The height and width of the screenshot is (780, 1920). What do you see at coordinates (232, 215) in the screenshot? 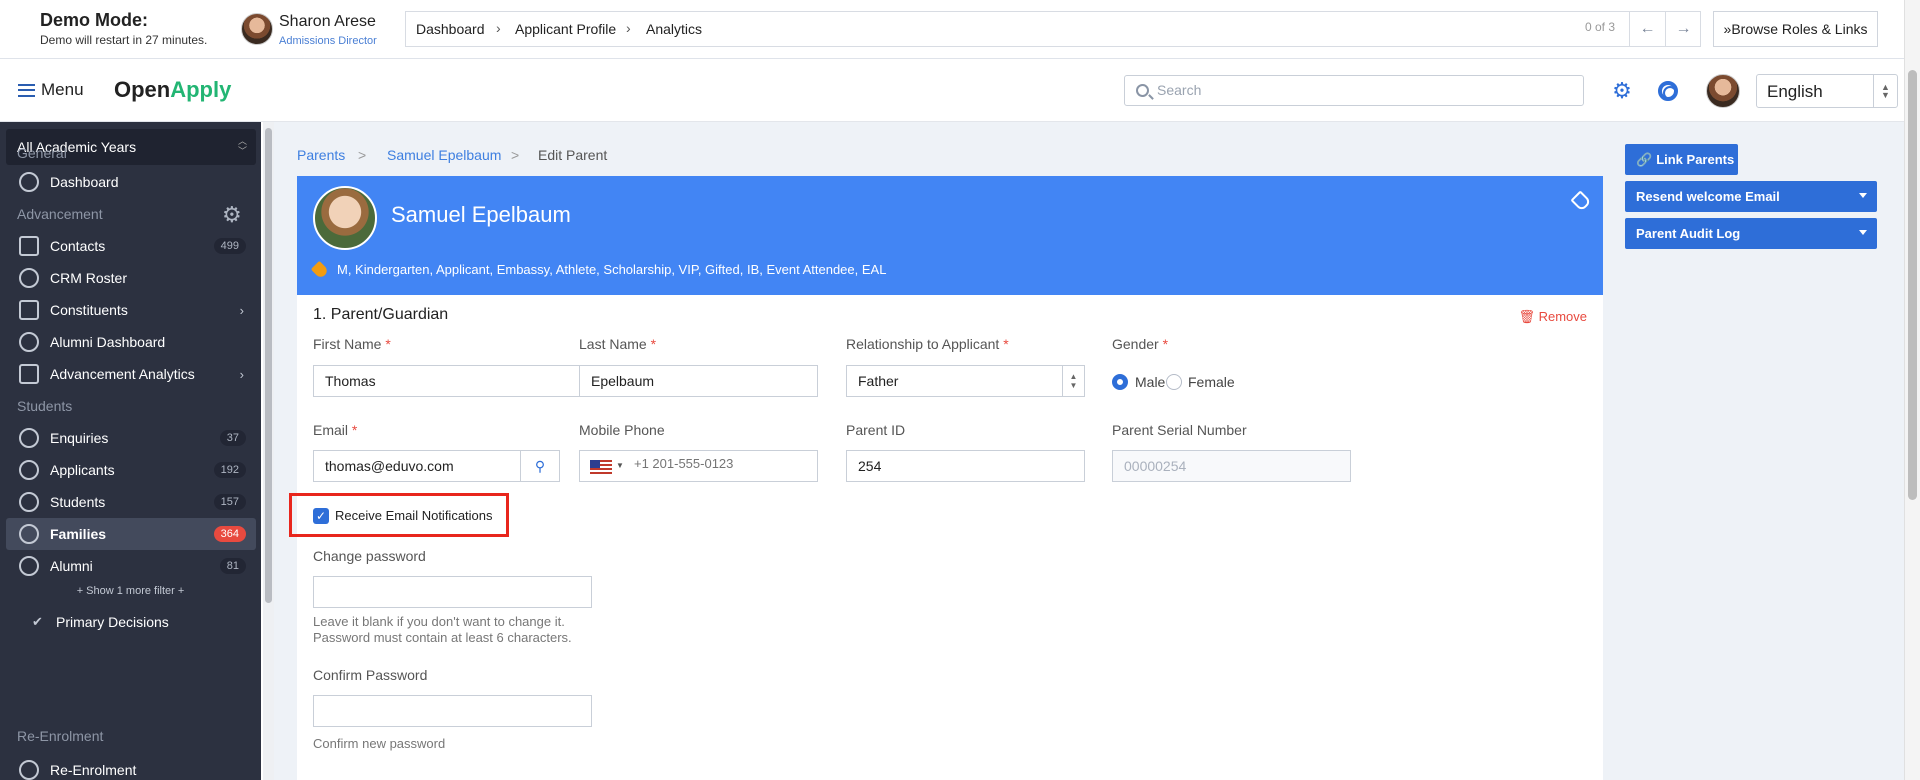
I see `advancement-settings-gear-icon: ⚙` at bounding box center [232, 215].